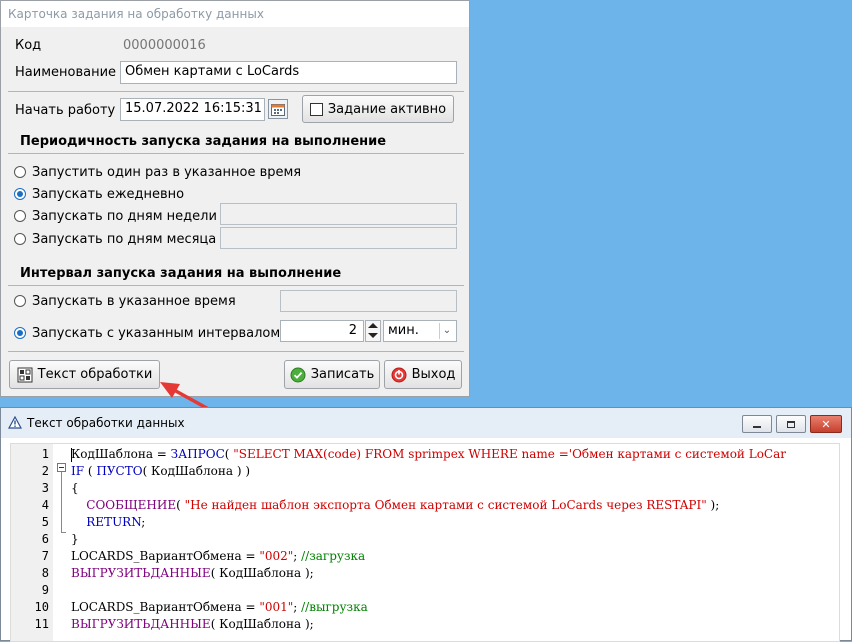  Describe the element at coordinates (368, 301) in the screenshot. I see `at-time-input` at that location.